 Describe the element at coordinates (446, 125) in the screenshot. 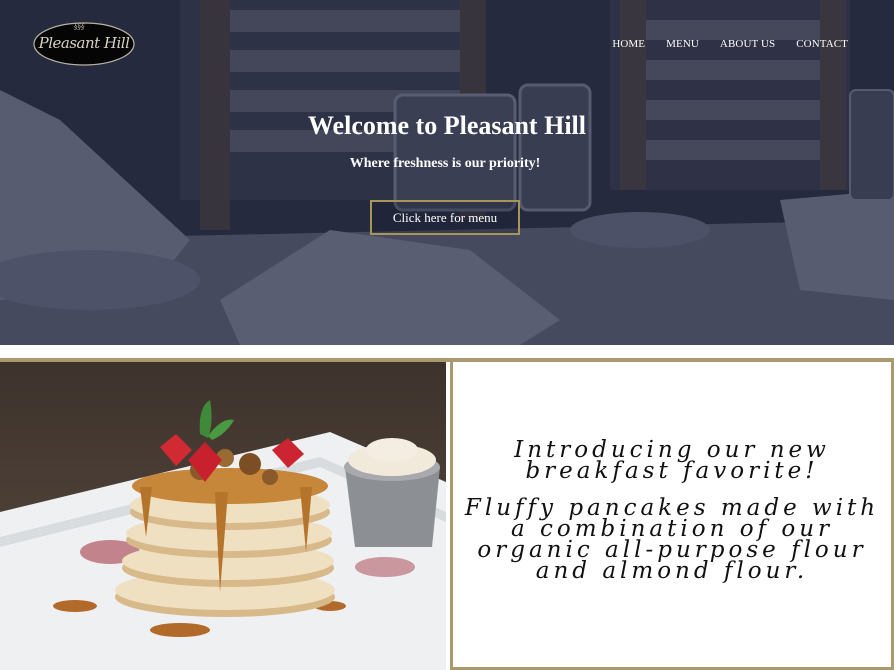

I see `hero-title: Welcome to Pleasant Hill` at that location.